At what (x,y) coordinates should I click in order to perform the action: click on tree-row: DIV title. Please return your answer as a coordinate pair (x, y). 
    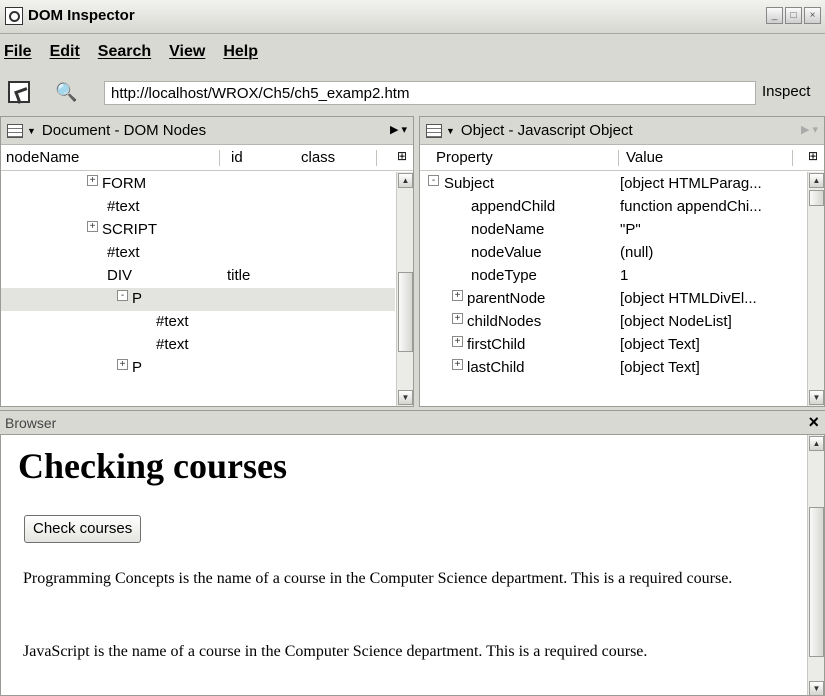
    Looking at the image, I should click on (198, 276).